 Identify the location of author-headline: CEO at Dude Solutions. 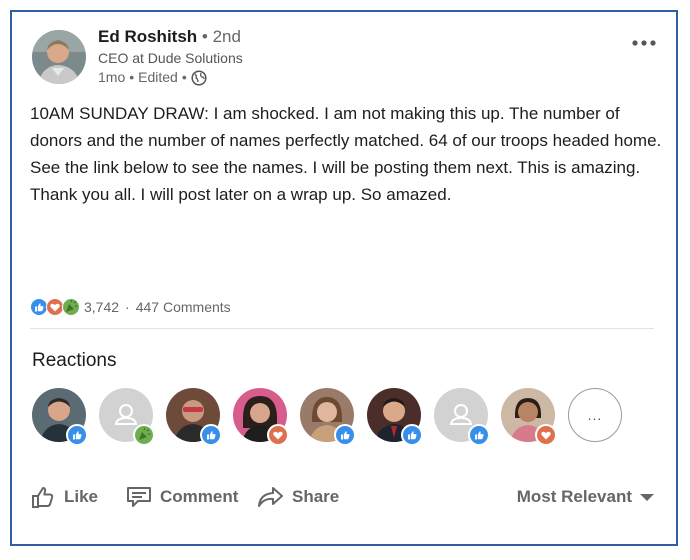
(170, 58).